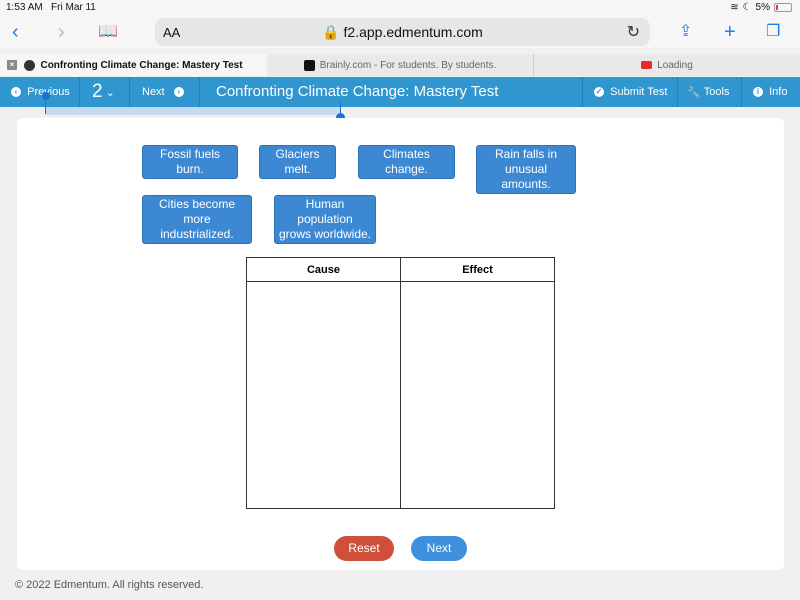 This screenshot has height=600, width=800. Describe the element at coordinates (773, 32) in the screenshot. I see `tabs-icon: ❐` at that location.